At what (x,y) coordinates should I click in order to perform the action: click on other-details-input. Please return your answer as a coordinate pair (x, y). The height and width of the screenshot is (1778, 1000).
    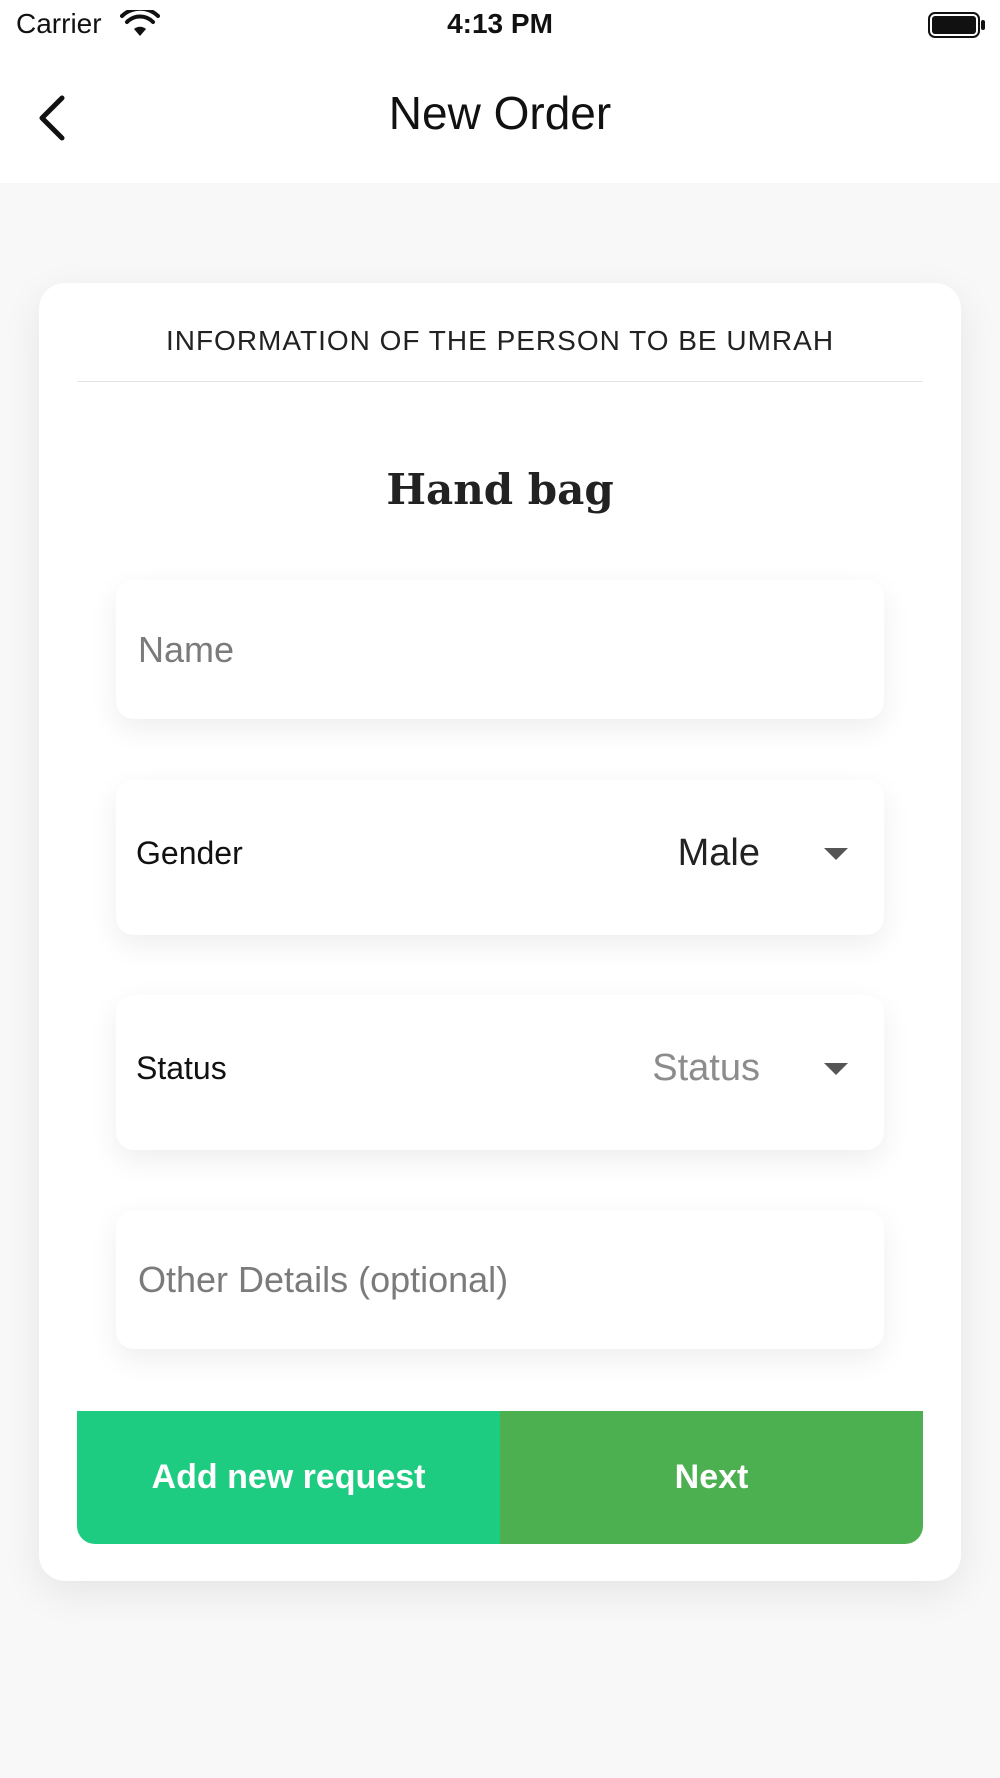
    Looking at the image, I should click on (500, 1279).